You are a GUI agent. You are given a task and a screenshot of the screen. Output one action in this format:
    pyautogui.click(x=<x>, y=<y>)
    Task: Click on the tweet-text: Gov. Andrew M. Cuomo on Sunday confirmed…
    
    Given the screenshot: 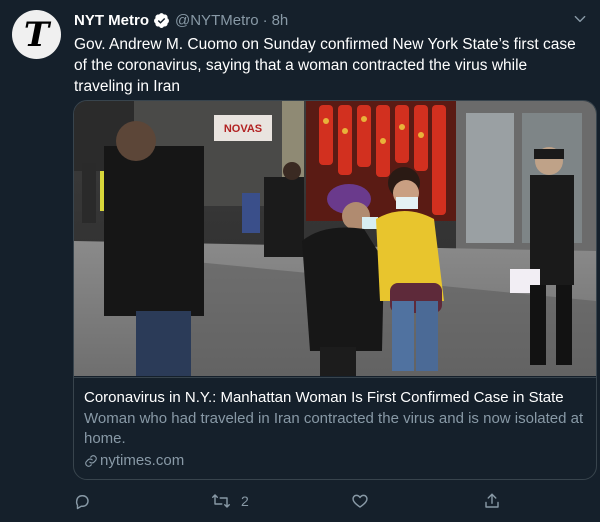 What is the action you would take?
    pyautogui.click(x=325, y=65)
    